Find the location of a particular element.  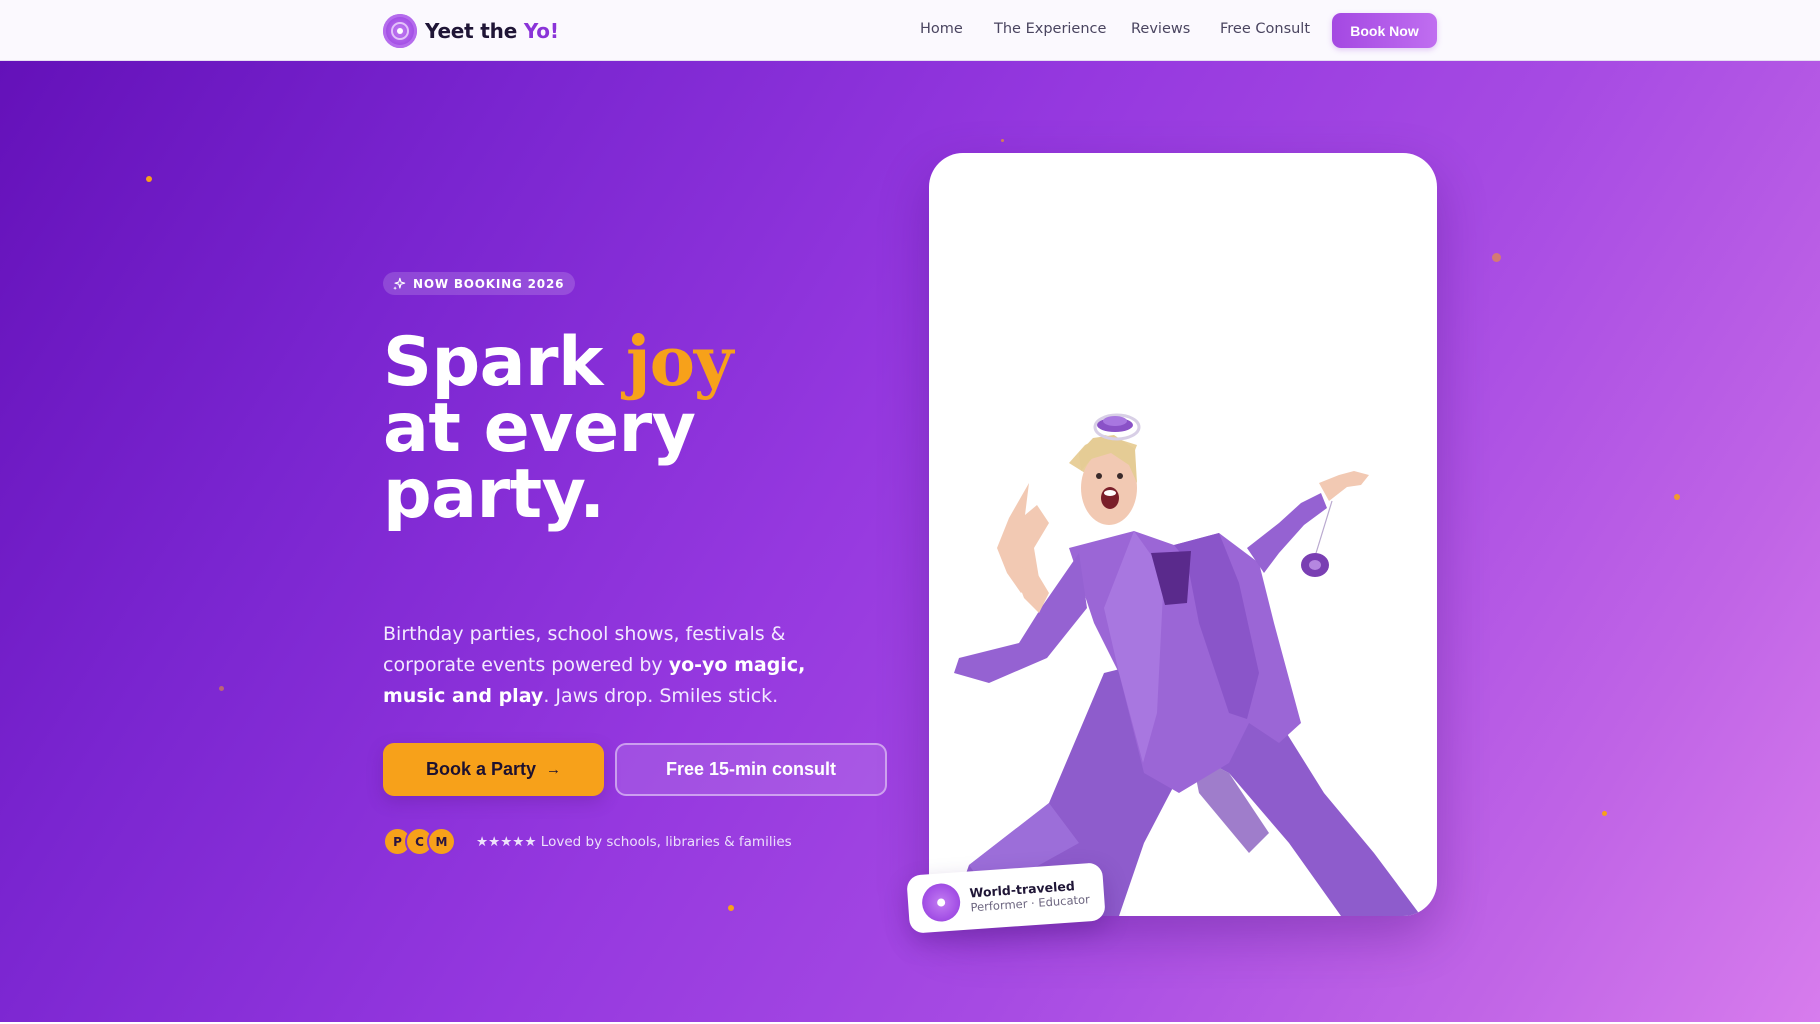

brand-name: Yeet the Yo! is located at coordinates (492, 30).